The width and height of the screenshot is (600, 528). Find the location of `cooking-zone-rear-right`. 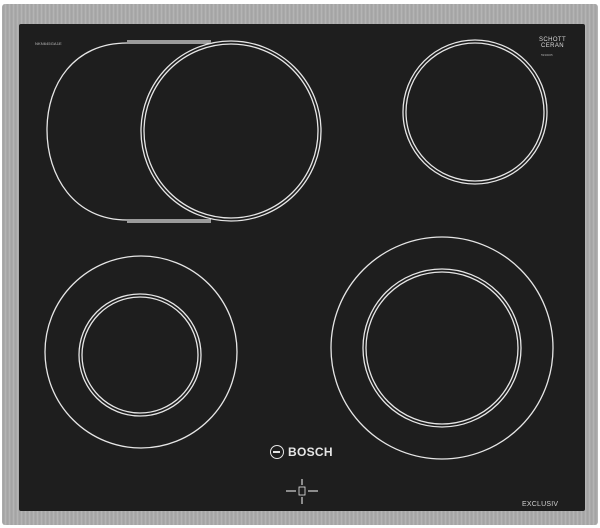

cooking-zone-rear-right is located at coordinates (475, 112).